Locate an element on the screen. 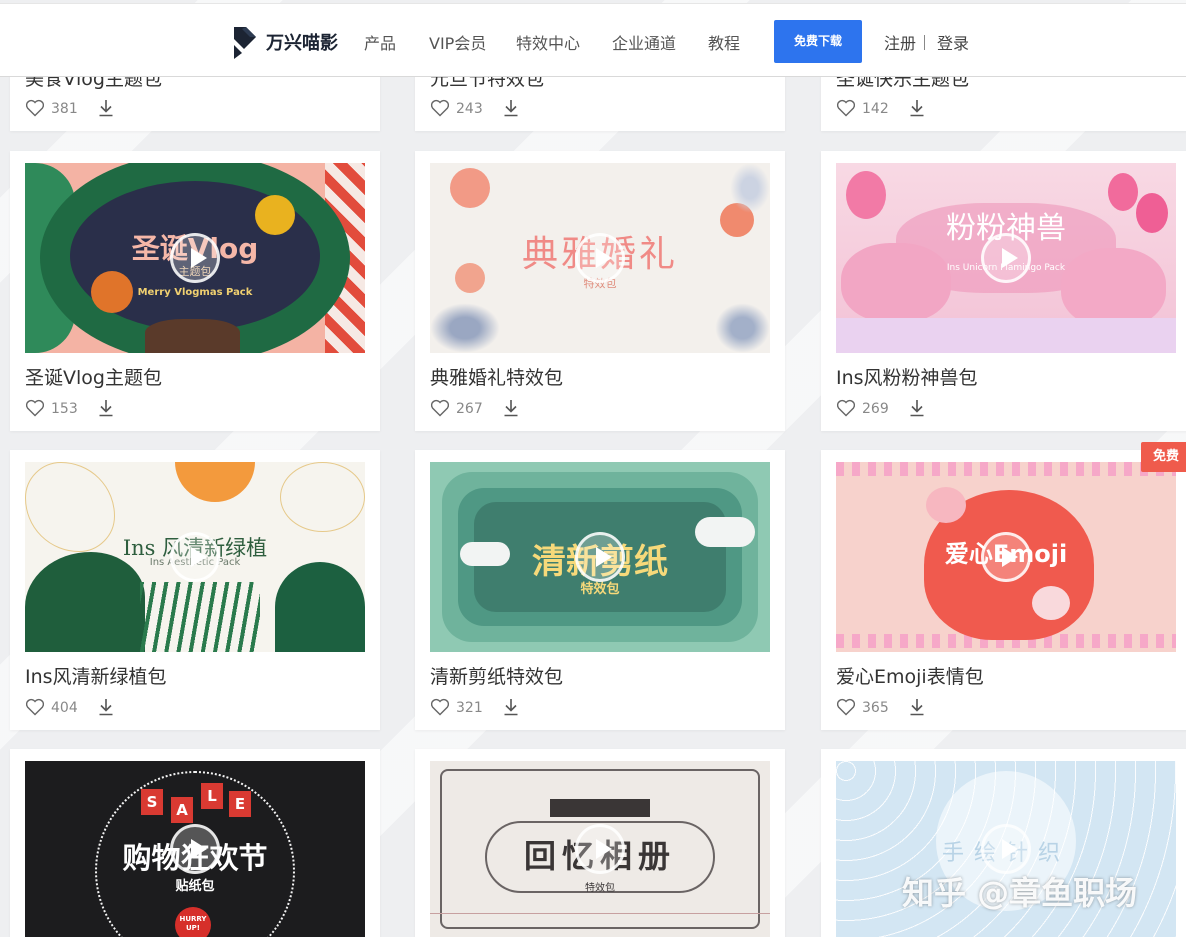  register-link: 注册 is located at coordinates (900, 42).